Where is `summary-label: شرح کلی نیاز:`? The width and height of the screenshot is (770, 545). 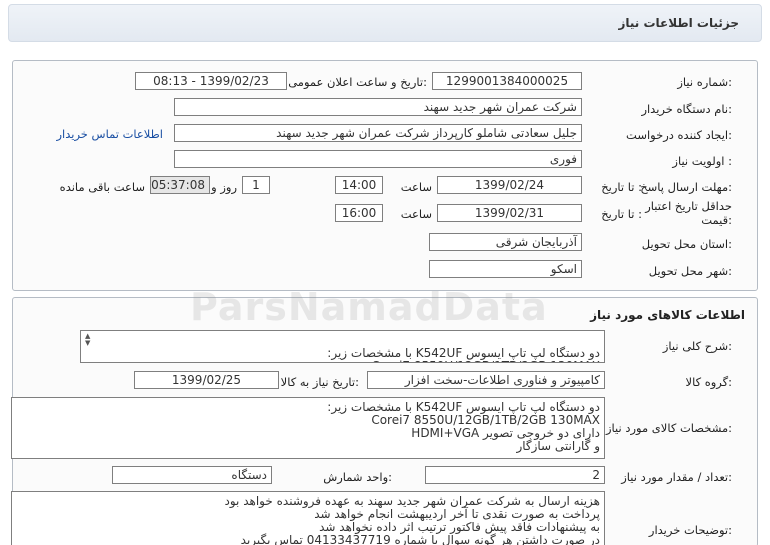
summary-label: شرح کلی نیاز: is located at coordinates (697, 346).